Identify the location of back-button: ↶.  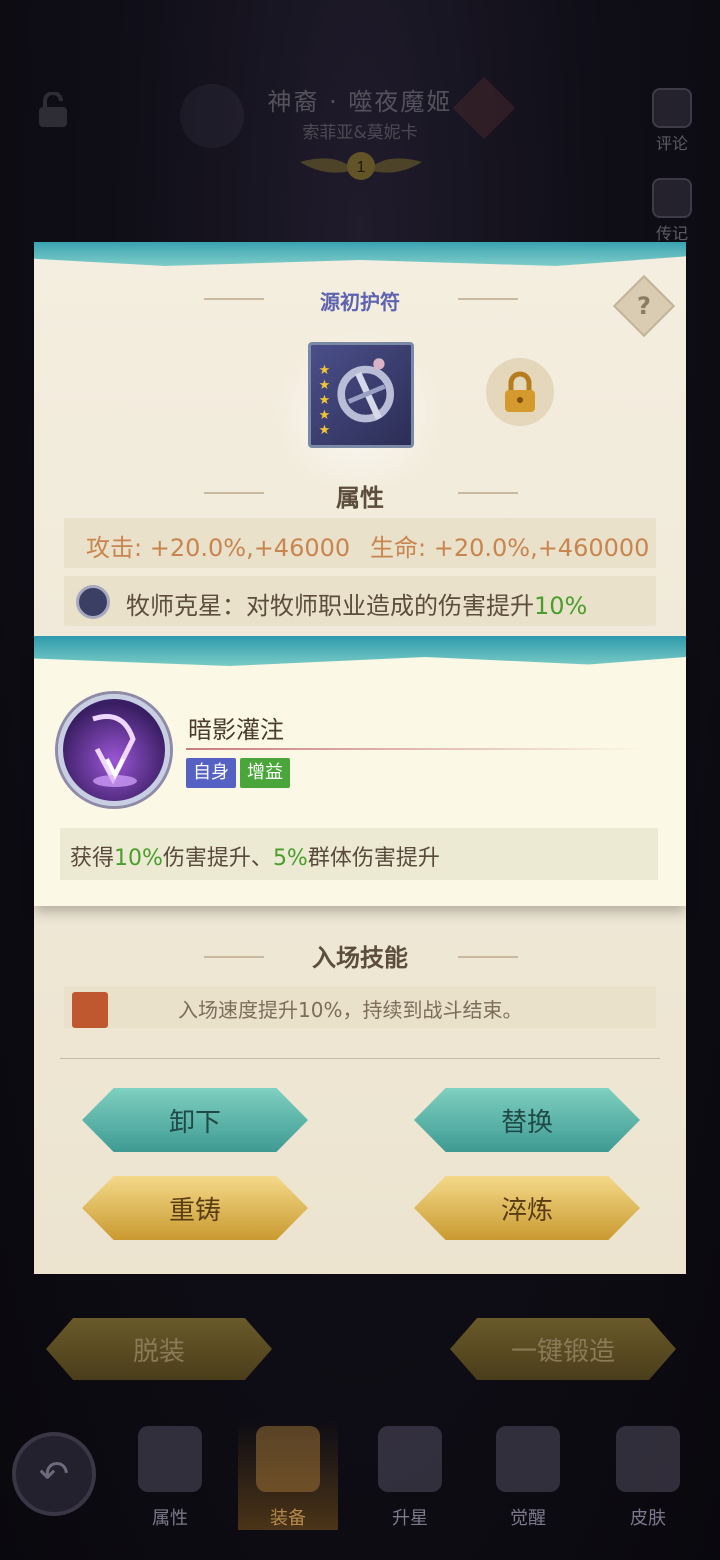
(54, 1474).